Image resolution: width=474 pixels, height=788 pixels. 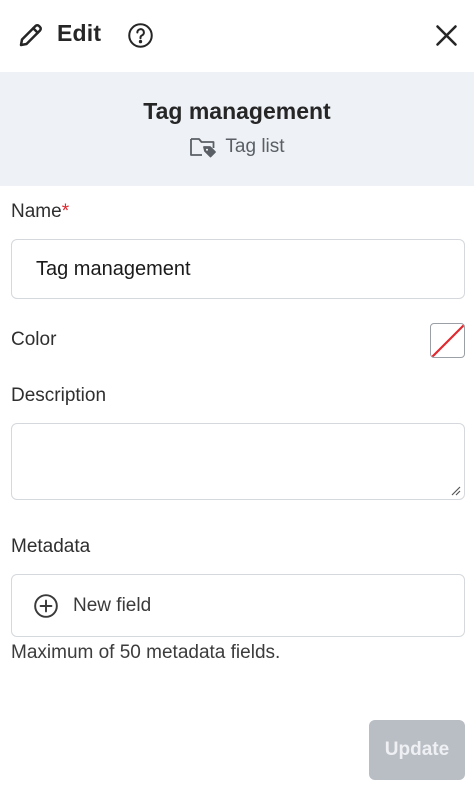 I want to click on add-metadata-field-button: New field, so click(x=238, y=605).